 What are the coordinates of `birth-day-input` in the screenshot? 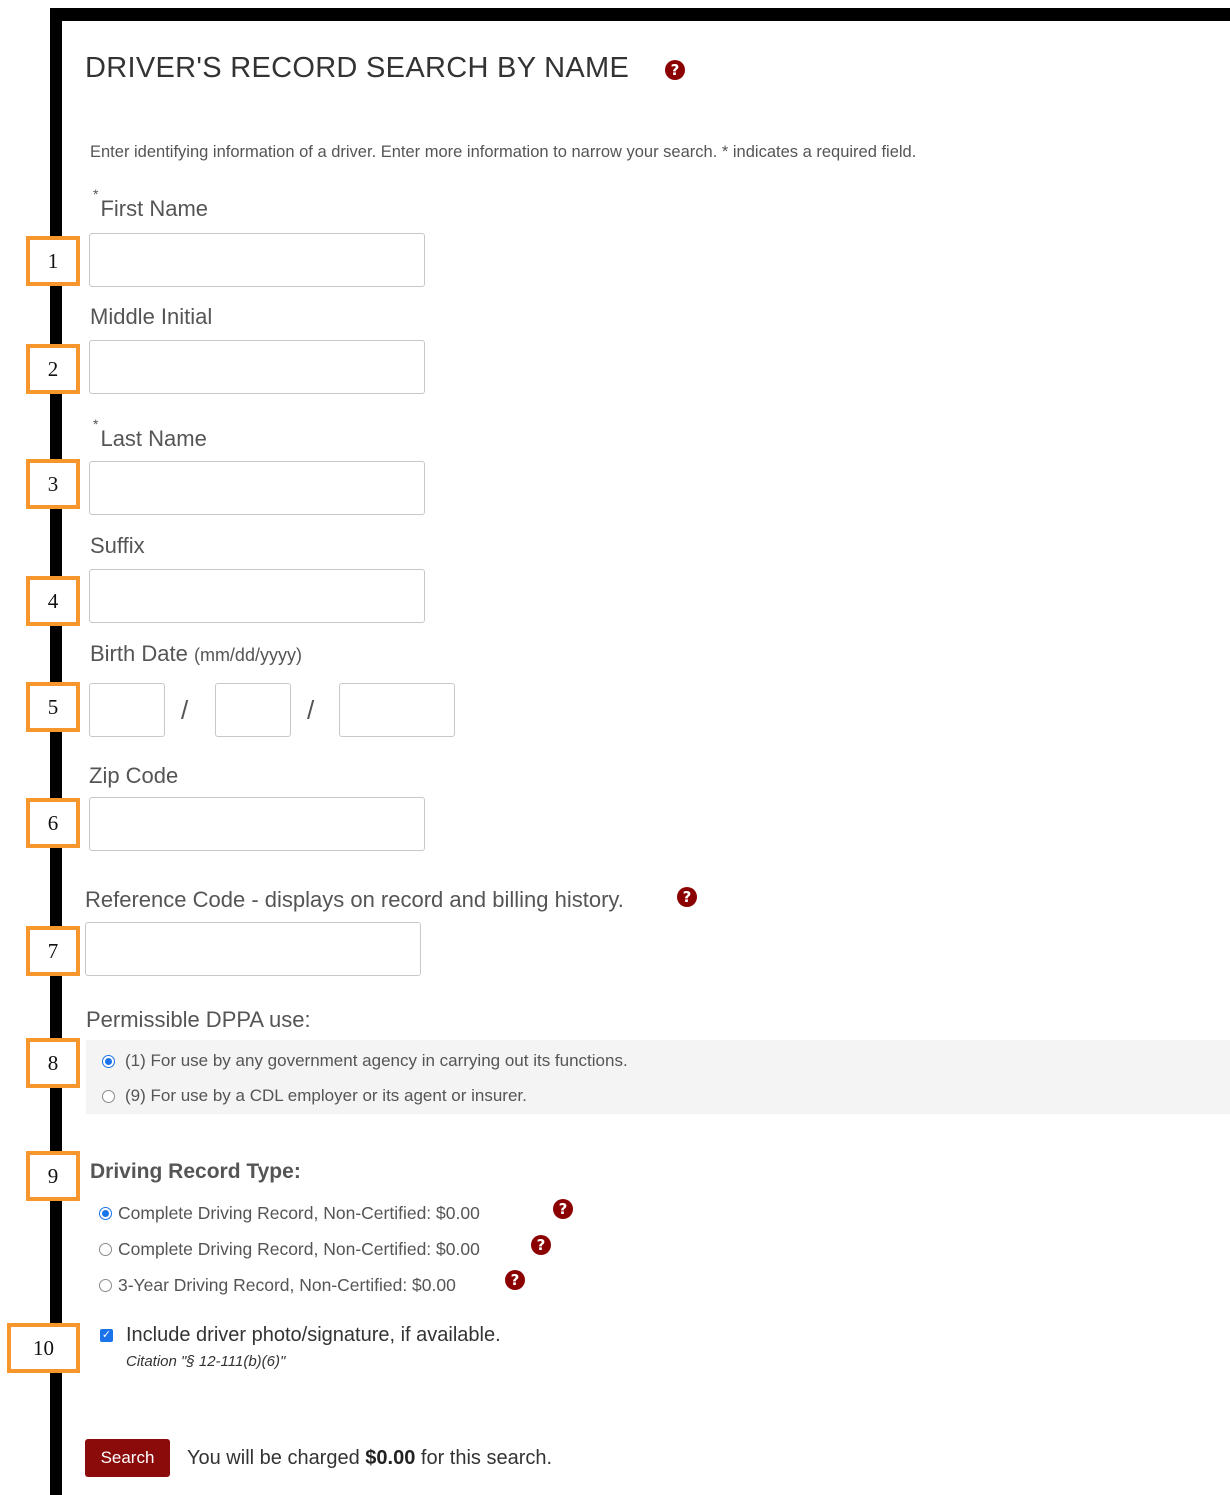 It's located at (253, 710).